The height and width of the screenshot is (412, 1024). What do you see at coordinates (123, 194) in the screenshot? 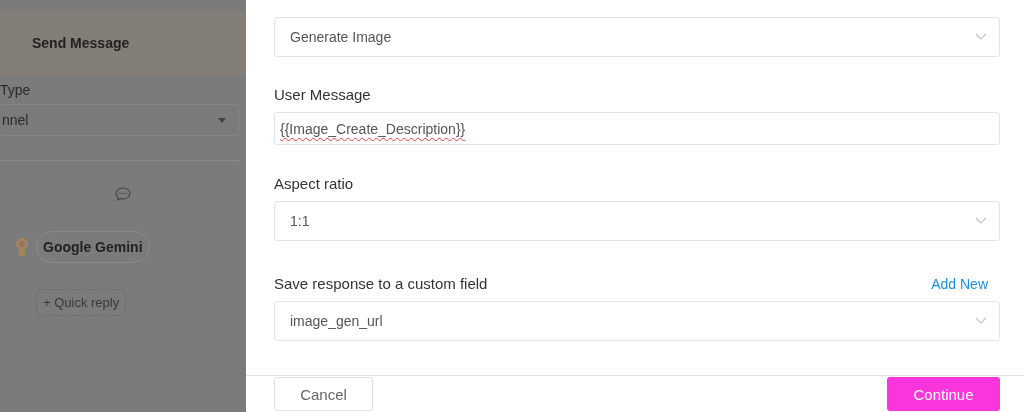
I see `chat-bubble-icon` at bounding box center [123, 194].